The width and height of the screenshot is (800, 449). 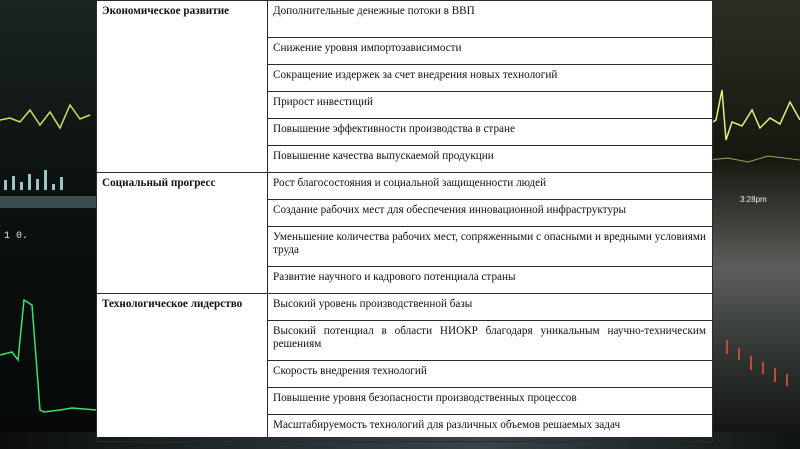 I want to click on table-cell: Высокий уровень производственной базы, so click(x=490, y=307).